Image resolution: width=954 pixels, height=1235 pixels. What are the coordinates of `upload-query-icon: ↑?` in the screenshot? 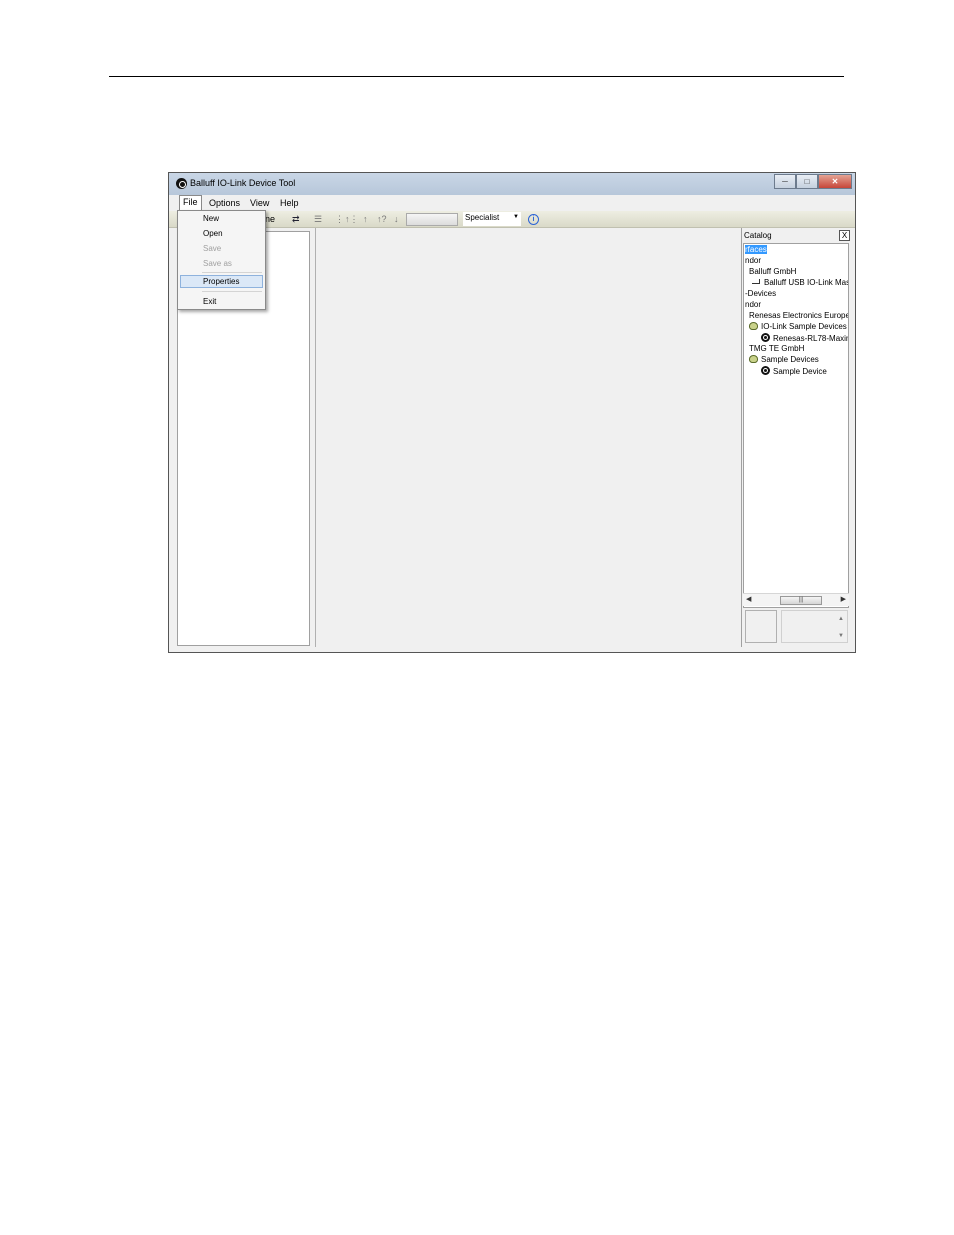 It's located at (382, 219).